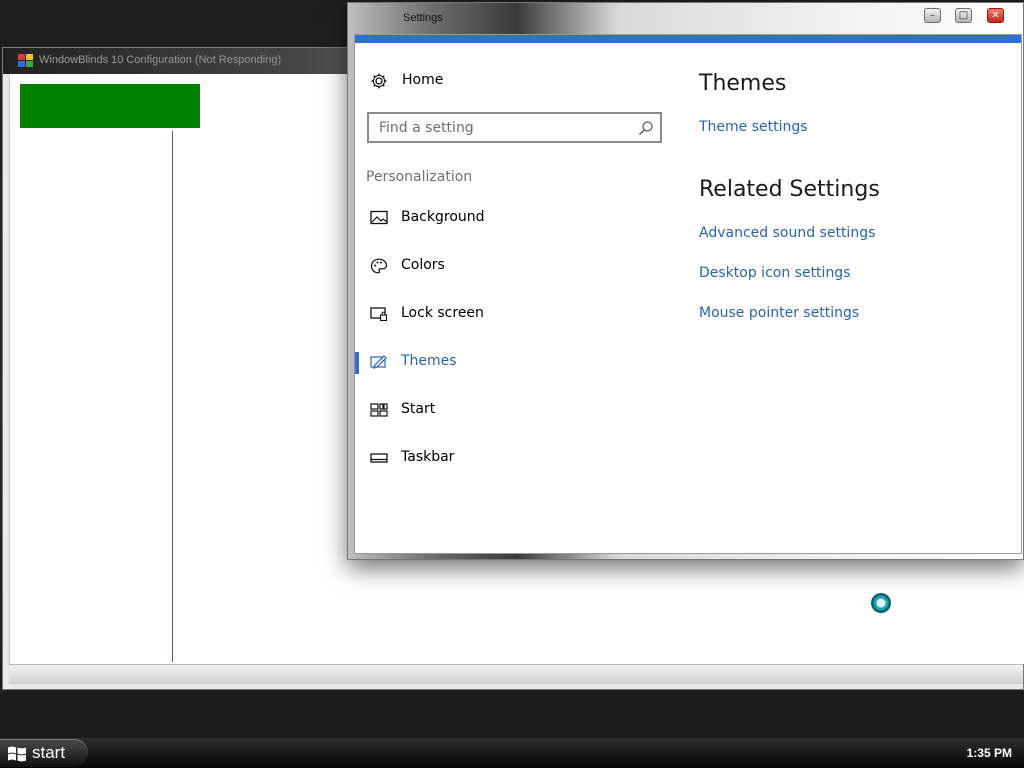  I want to click on minimize-icon: –, so click(932, 15).